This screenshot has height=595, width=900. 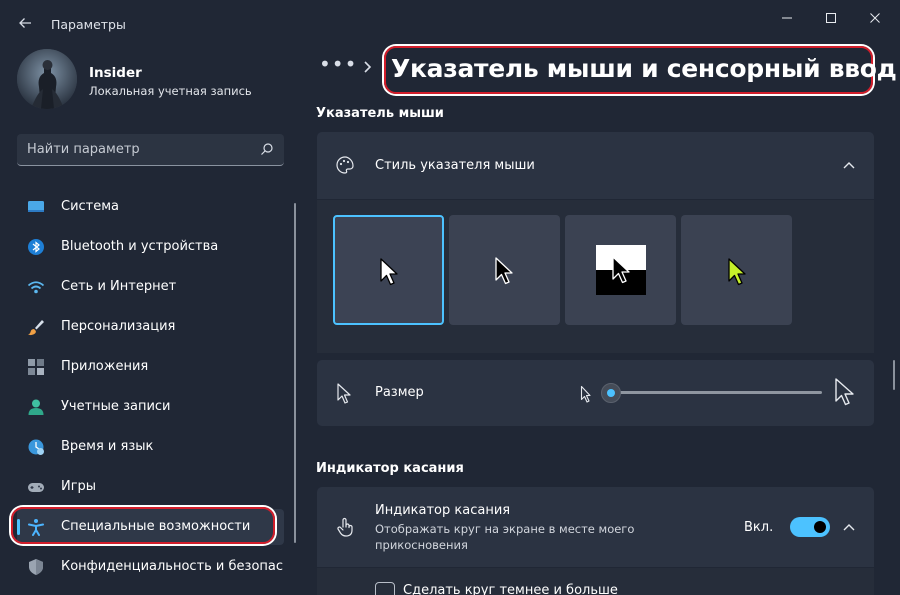 I want to click on sidebar-item-gaming: Игры, so click(x=150, y=487).